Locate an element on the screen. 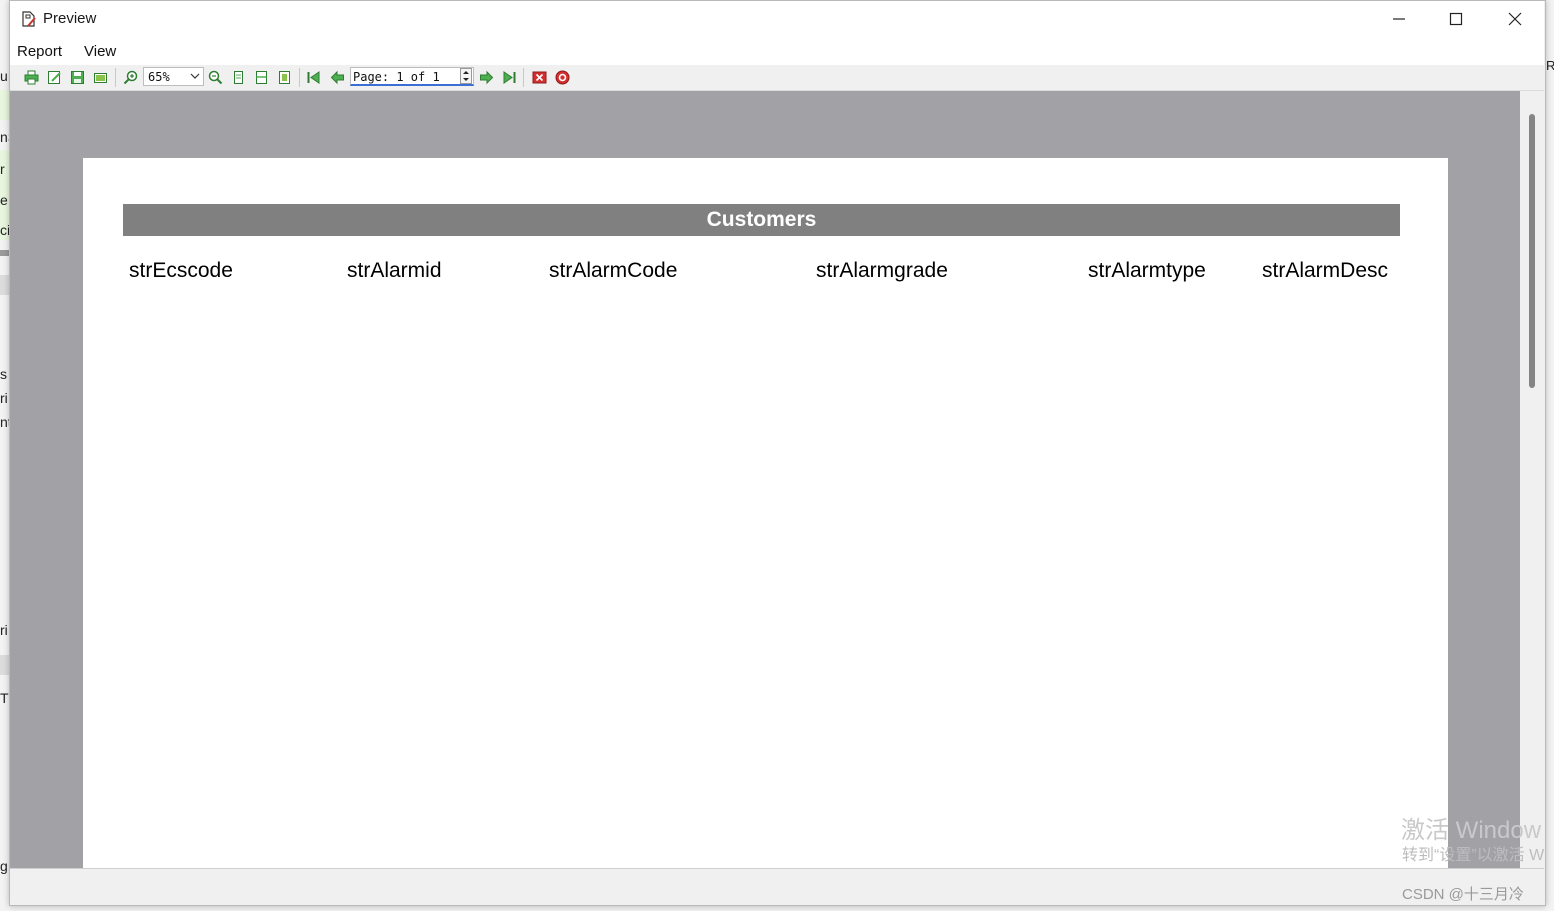 This screenshot has height=911, width=1554. column-header: strAlarmid is located at coordinates (394, 270).